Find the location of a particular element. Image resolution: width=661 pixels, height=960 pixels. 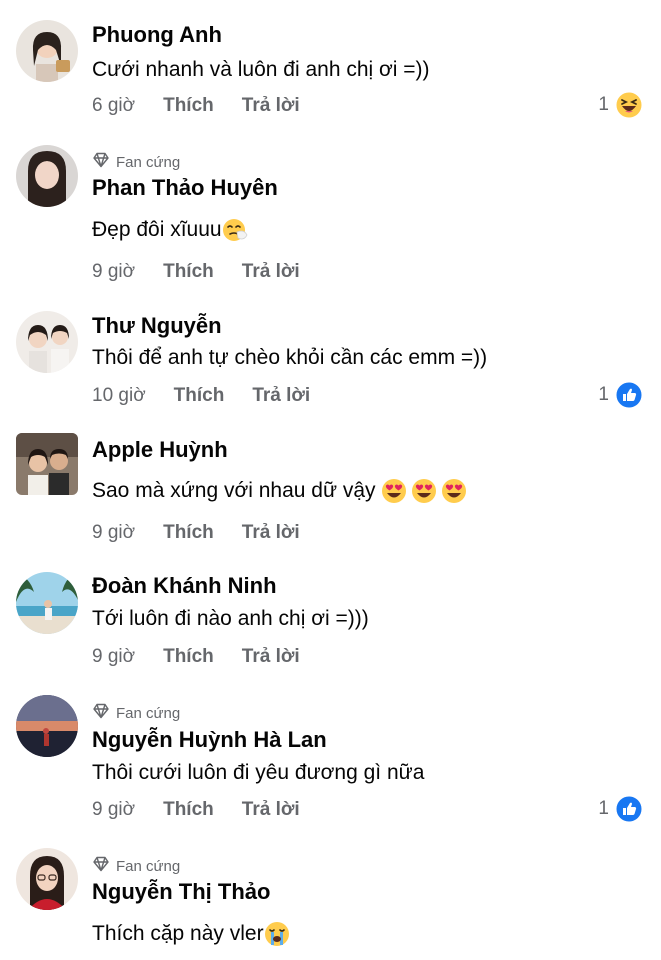

comment-text: Thích cặp này vler is located at coordinates (191, 934).